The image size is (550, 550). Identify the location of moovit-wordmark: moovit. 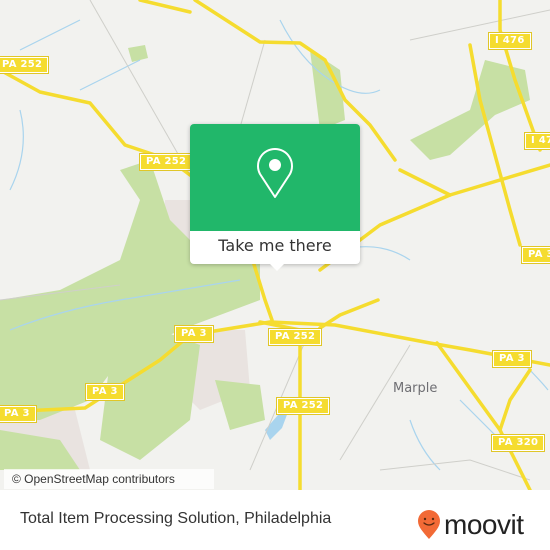
(484, 524).